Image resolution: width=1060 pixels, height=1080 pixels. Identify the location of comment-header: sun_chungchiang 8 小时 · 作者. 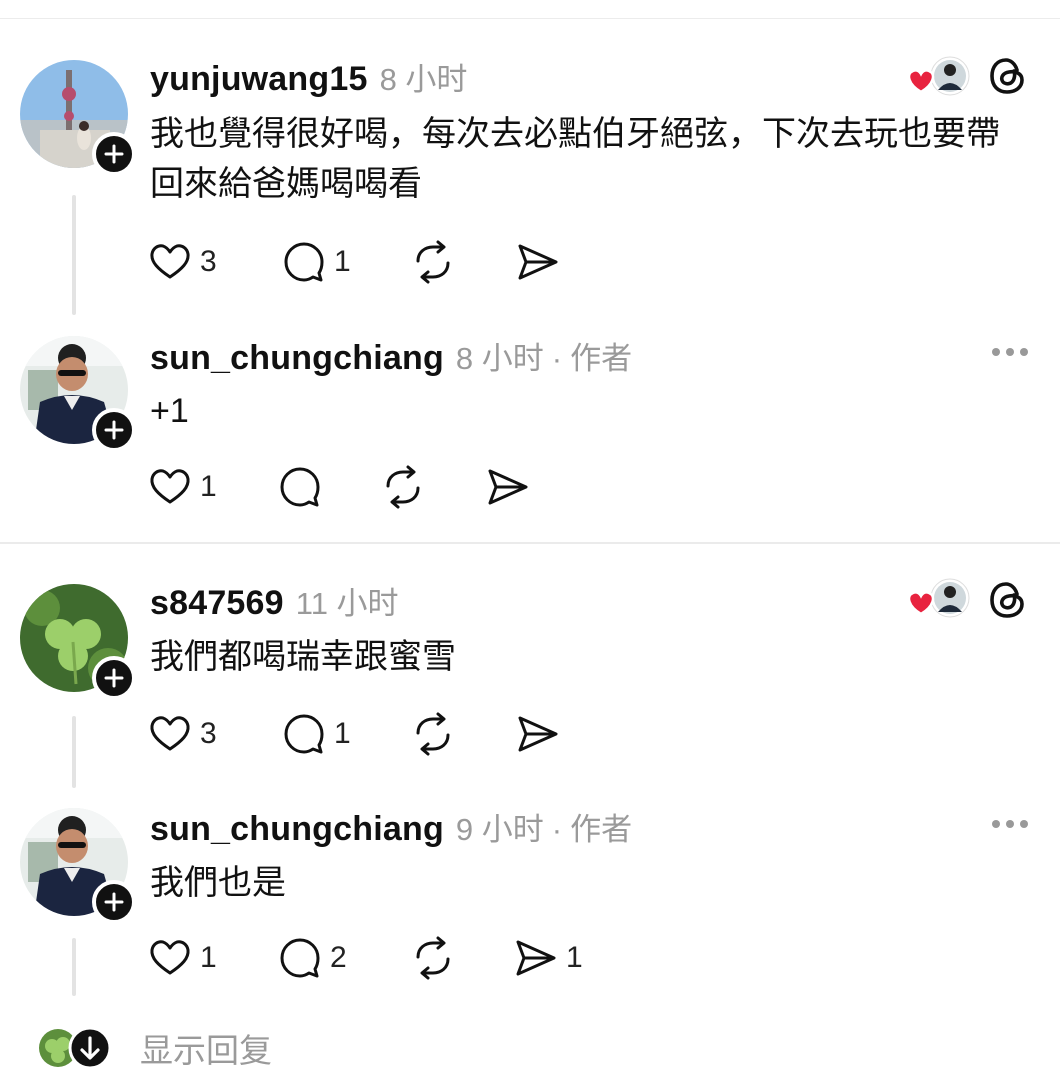
(391, 355).